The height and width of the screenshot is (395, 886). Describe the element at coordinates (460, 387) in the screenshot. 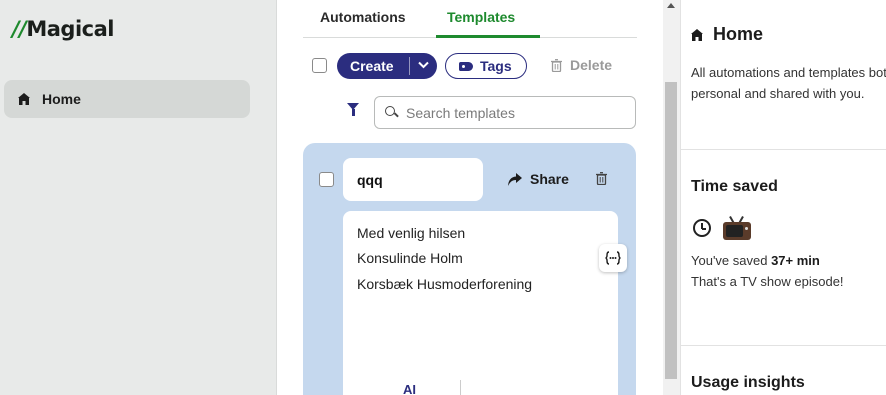

I see `editor-toolbar-divider` at that location.